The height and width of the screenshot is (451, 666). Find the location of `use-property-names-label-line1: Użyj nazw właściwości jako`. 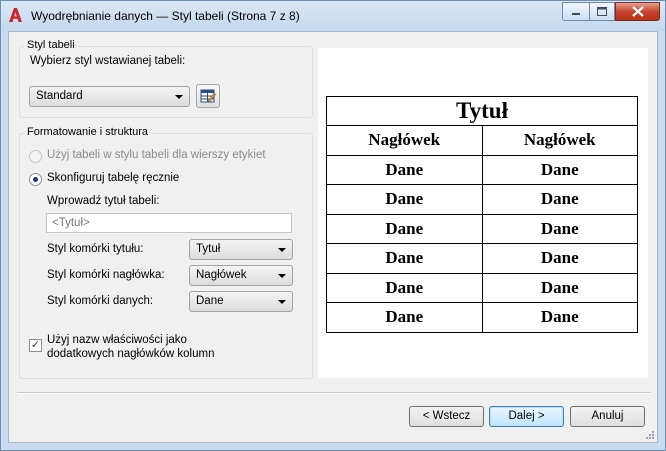

use-property-names-label-line1: Użyj nazw właściwości jako is located at coordinates (117, 340).